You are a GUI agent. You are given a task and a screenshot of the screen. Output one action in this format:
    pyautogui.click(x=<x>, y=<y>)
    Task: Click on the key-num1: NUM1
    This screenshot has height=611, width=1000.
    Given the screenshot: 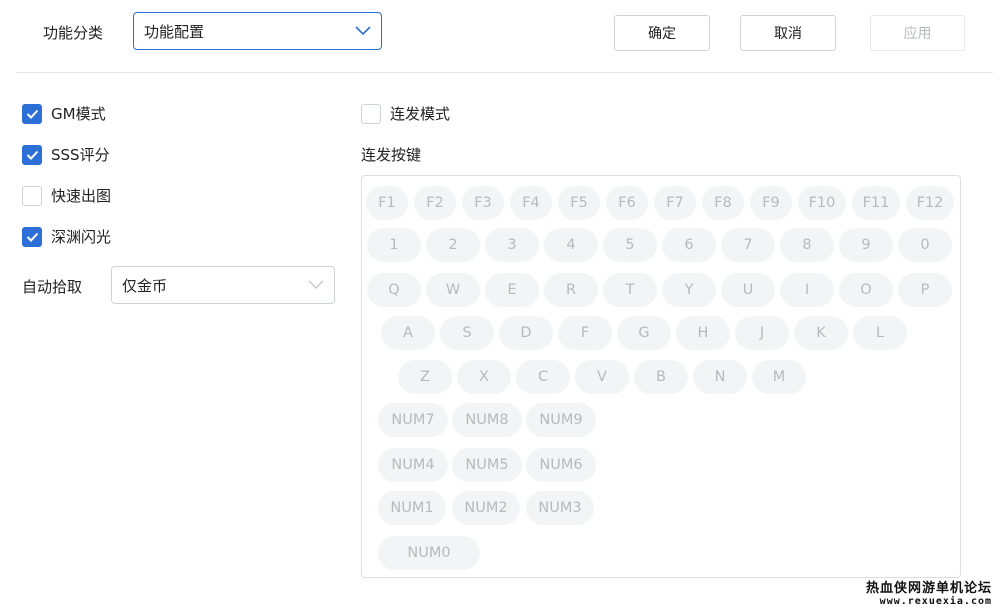 What is the action you would take?
    pyautogui.click(x=412, y=508)
    